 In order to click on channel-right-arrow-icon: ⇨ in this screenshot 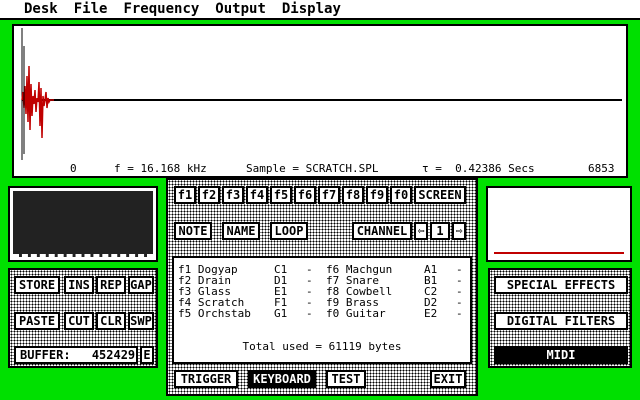, I will do `click(459, 231)`.